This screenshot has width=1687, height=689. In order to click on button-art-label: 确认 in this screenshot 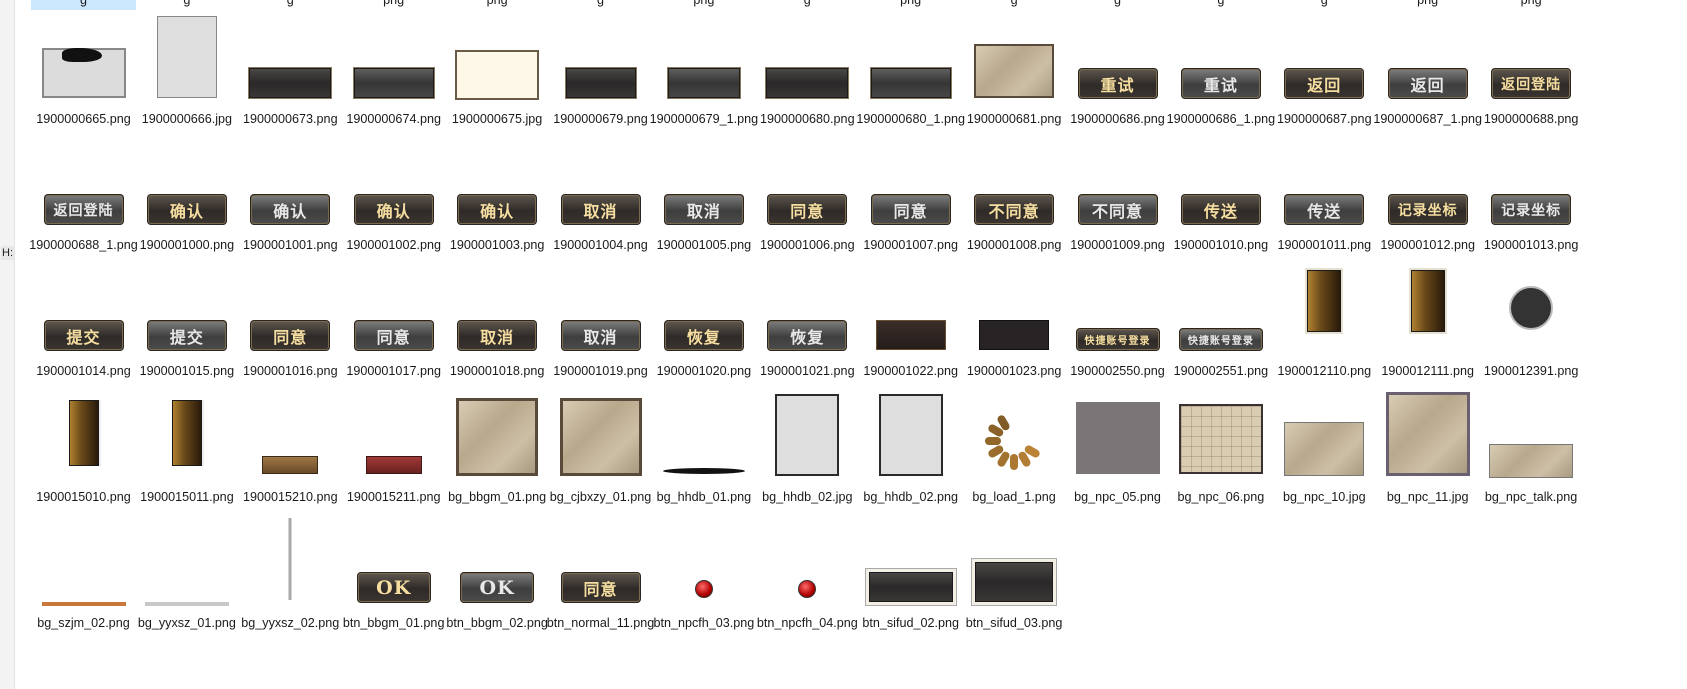, I will do `click(497, 211)`.